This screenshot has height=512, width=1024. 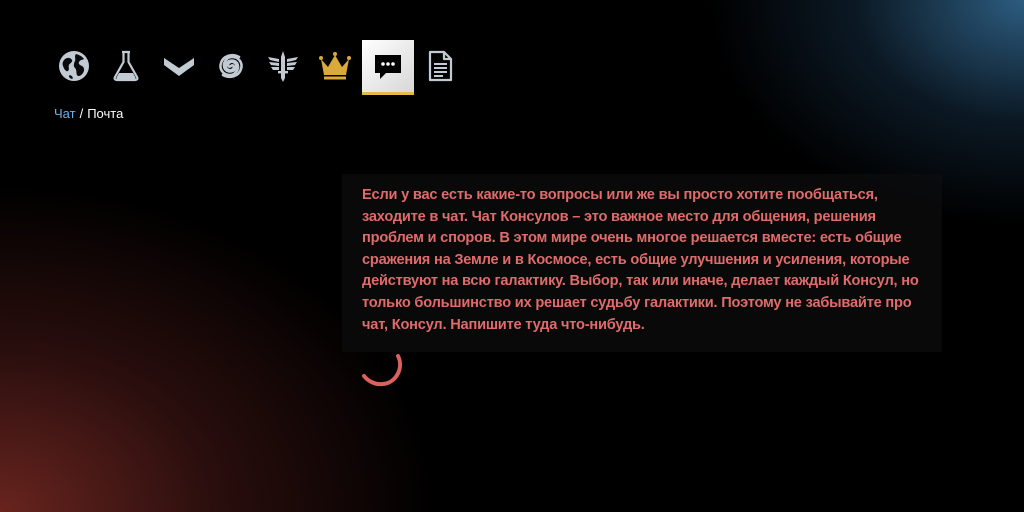 I want to click on toolbar-button-galaxy, so click(x=231, y=66).